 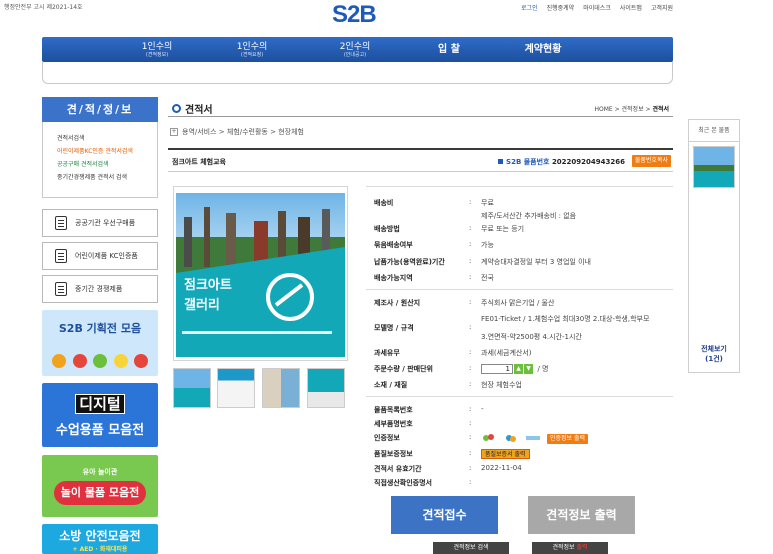 I want to click on view-all-link: 전체보기 (1건), so click(x=714, y=354).